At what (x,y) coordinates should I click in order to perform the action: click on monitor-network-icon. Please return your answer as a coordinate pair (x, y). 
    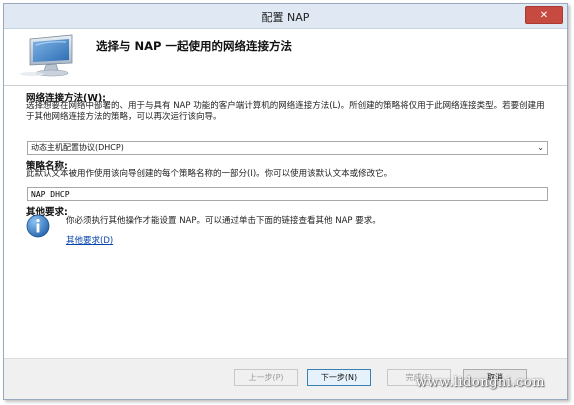
    Looking at the image, I should click on (46, 55).